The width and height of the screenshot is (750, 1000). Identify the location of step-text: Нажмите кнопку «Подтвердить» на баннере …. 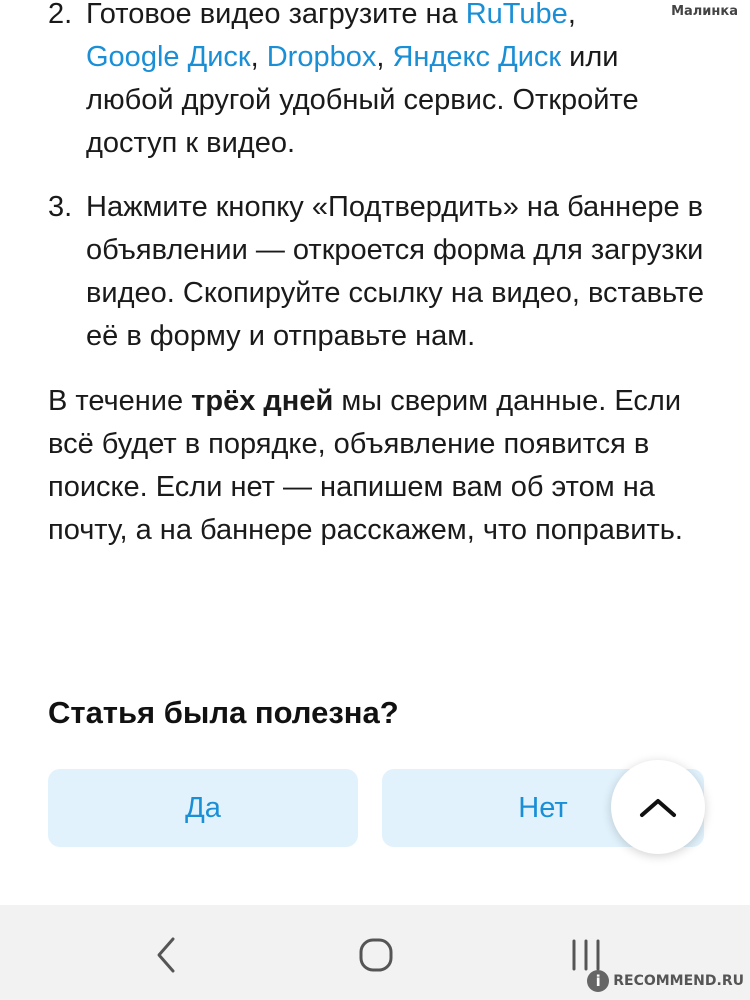
(395, 271).